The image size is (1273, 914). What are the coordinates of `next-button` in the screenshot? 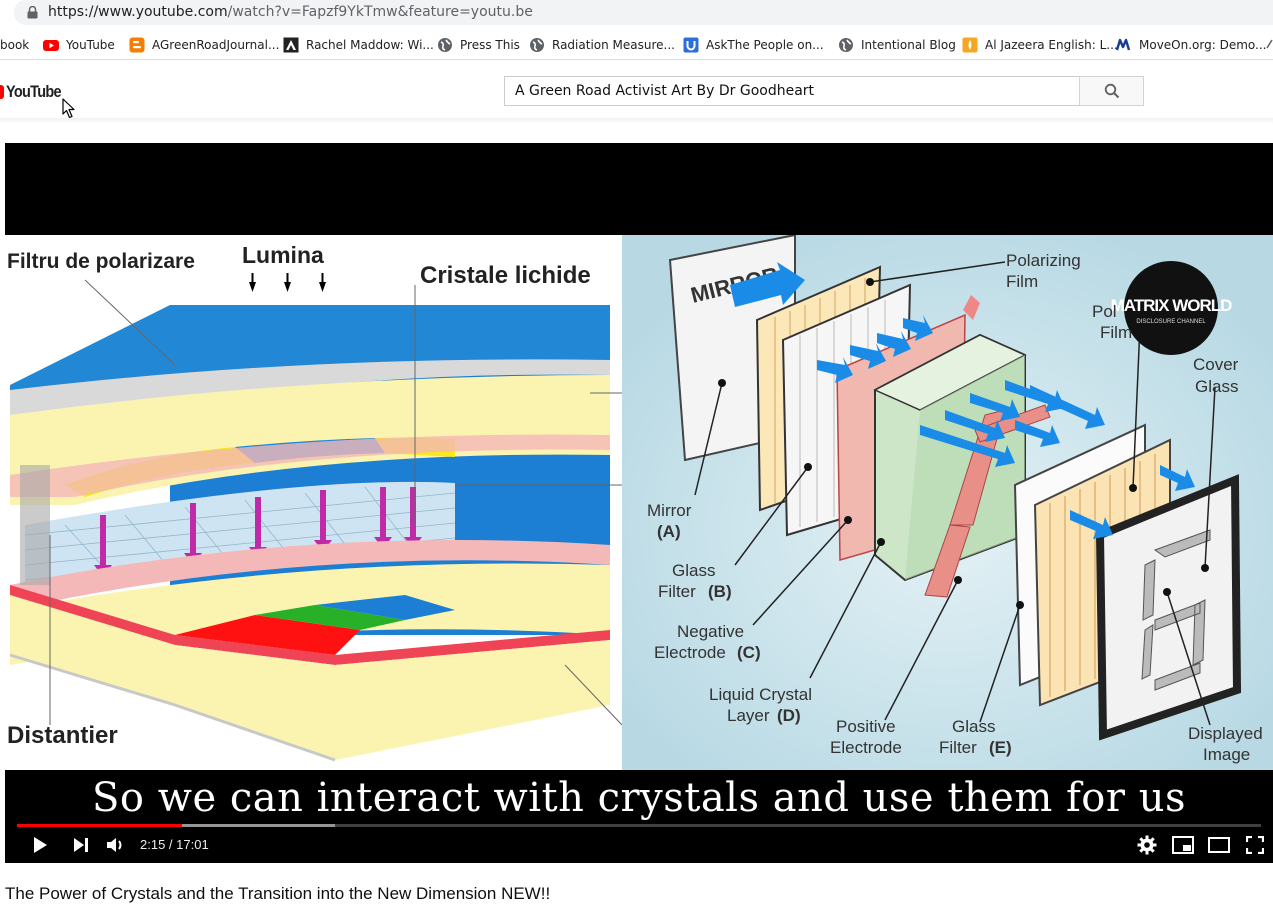 It's located at (81, 845).